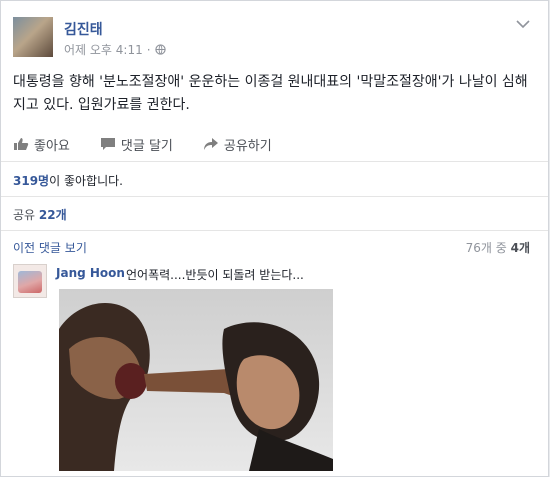 The width and height of the screenshot is (550, 477). What do you see at coordinates (160, 49) in the screenshot?
I see `globe-icon` at bounding box center [160, 49].